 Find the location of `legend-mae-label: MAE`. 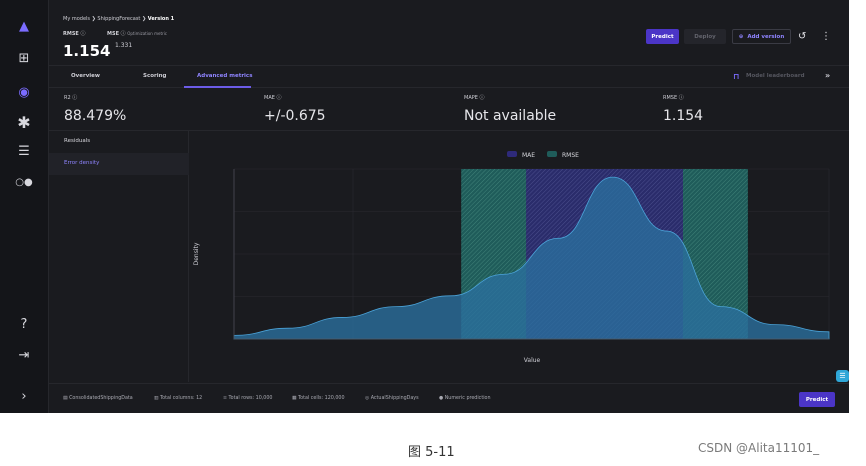

legend-mae-label: MAE is located at coordinates (528, 155).